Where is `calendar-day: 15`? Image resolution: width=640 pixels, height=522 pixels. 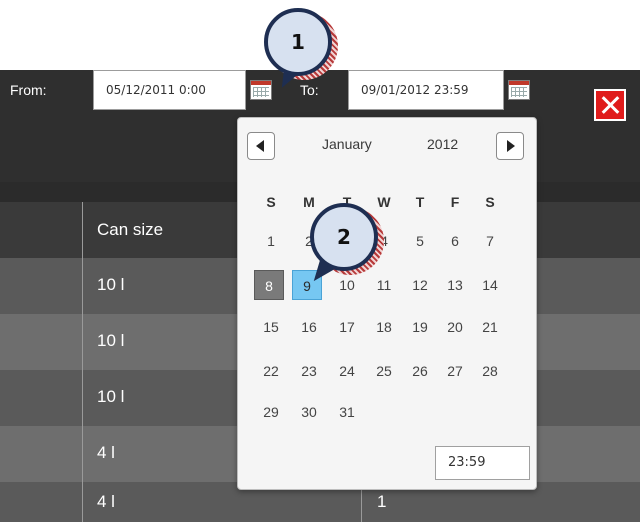 calendar-day: 15 is located at coordinates (271, 327).